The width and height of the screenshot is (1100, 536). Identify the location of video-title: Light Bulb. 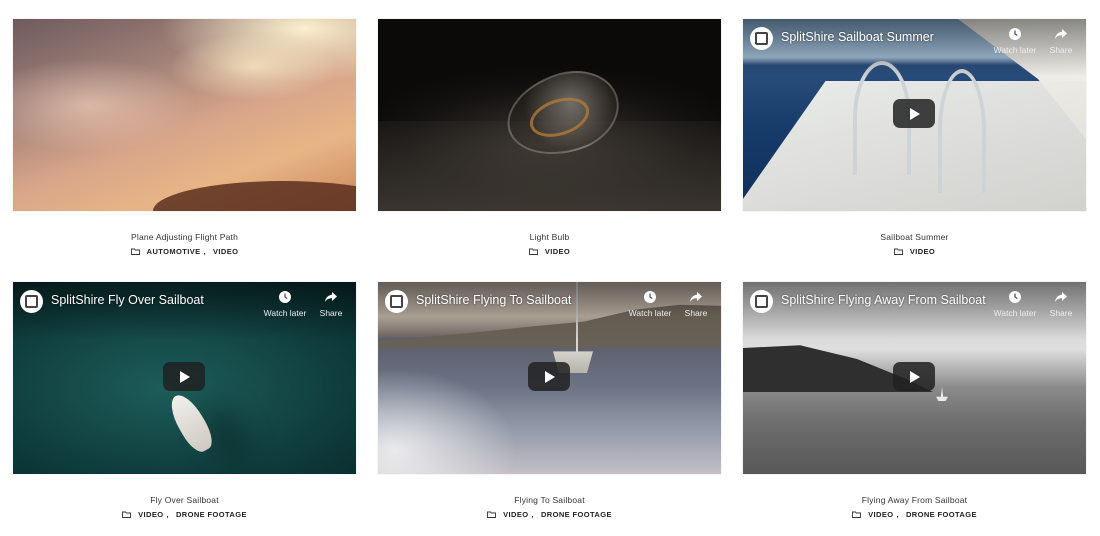
(549, 237).